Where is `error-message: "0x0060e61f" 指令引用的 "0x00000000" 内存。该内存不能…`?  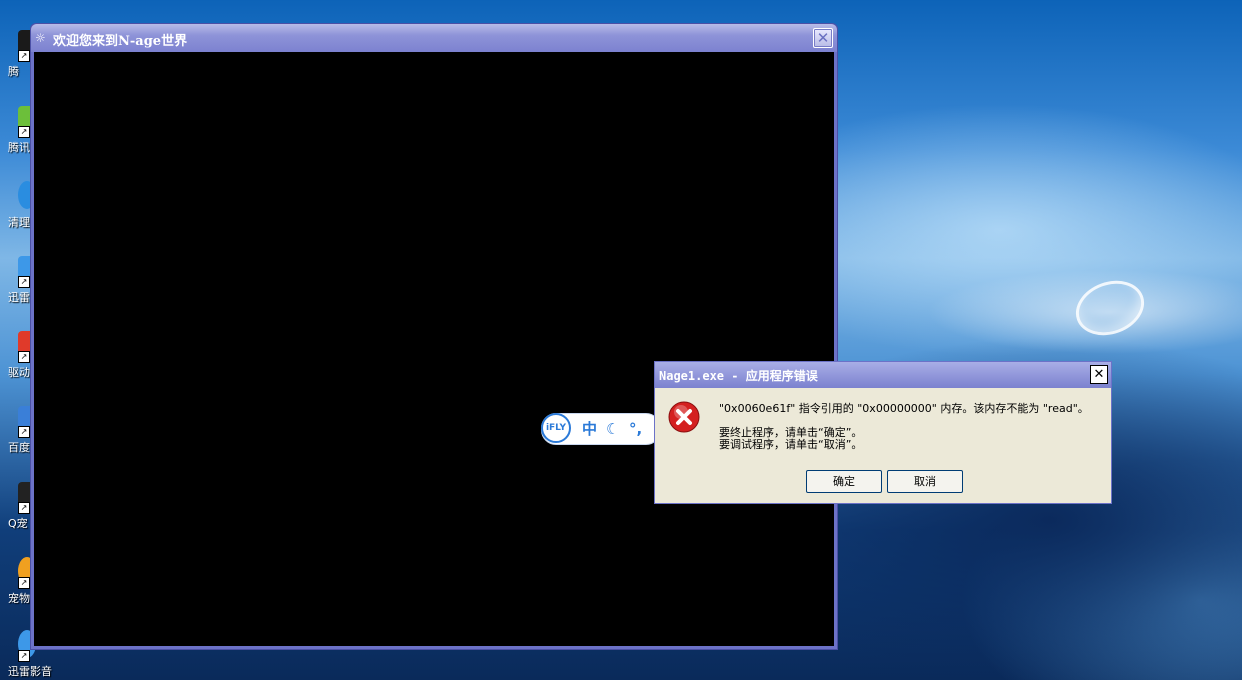 error-message: "0x0060e61f" 指令引用的 "0x00000000" 内存。该内存不能… is located at coordinates (904, 408).